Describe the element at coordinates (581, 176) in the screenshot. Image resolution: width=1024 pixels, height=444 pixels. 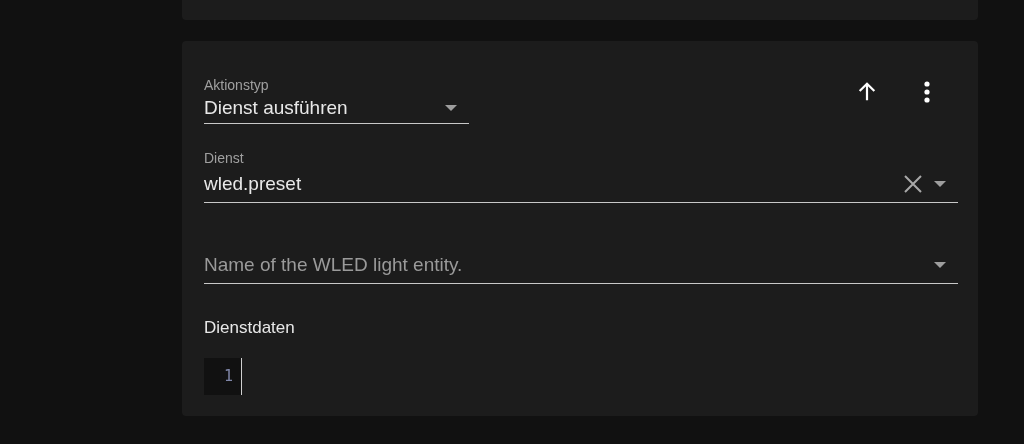
I see `service-field: Dienst wled.preset` at that location.